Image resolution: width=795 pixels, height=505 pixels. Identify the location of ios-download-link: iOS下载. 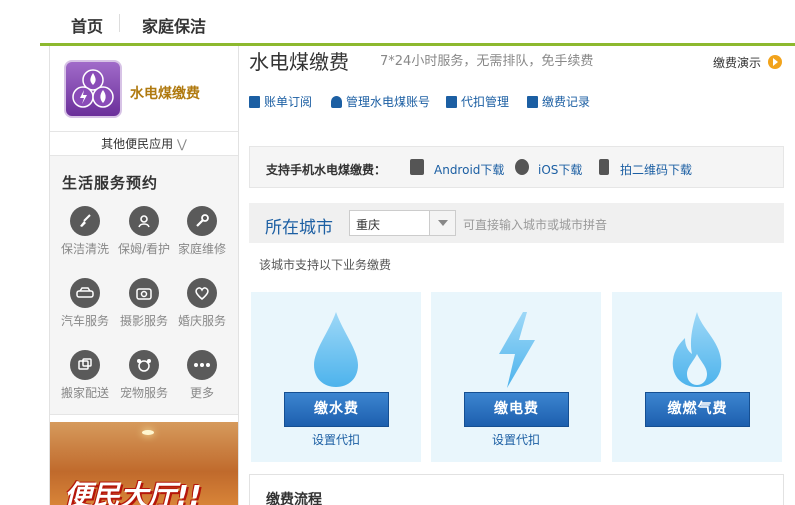
(560, 169).